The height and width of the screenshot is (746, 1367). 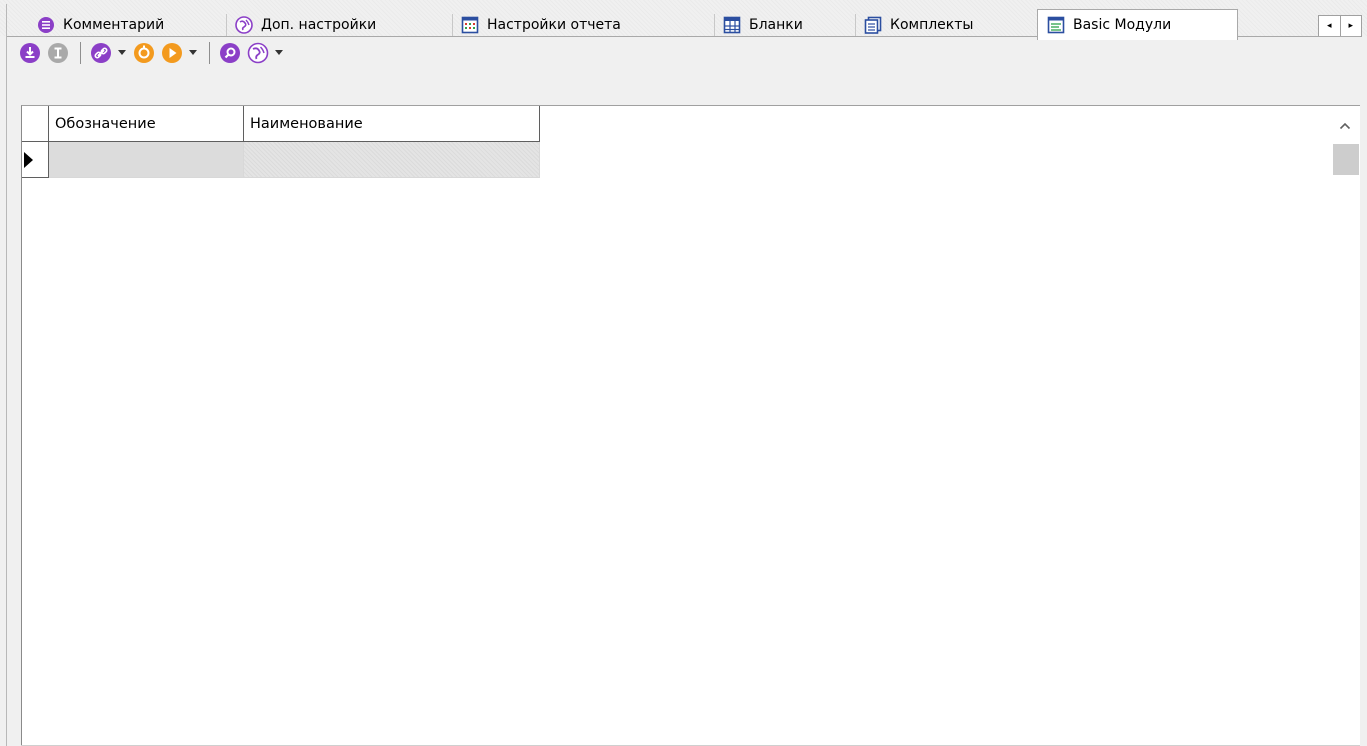 I want to click on table-row, so click(x=281, y=160).